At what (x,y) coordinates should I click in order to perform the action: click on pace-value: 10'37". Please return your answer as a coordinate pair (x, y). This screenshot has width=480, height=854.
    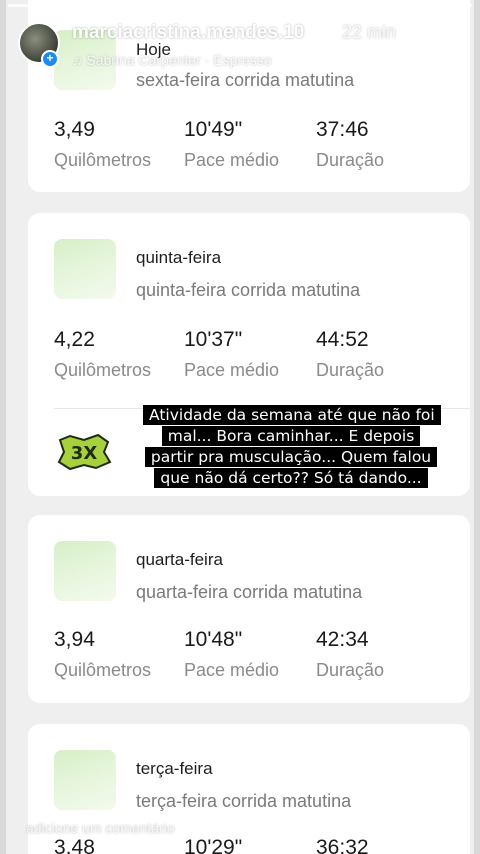
    Looking at the image, I should click on (213, 339).